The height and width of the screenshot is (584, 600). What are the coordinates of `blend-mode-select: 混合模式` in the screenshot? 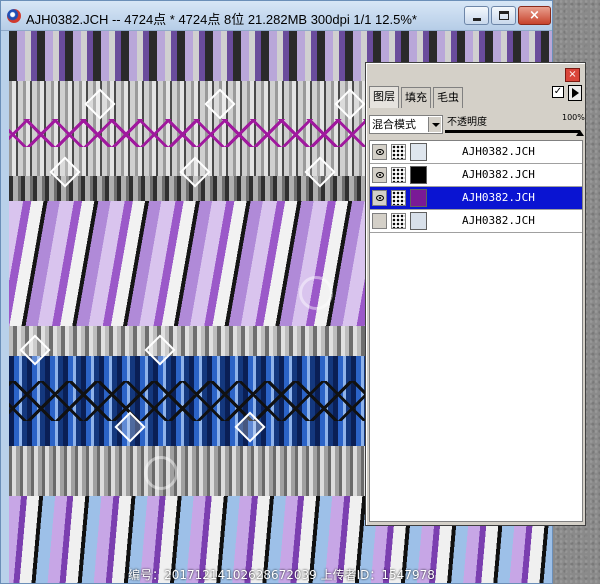 It's located at (406, 124).